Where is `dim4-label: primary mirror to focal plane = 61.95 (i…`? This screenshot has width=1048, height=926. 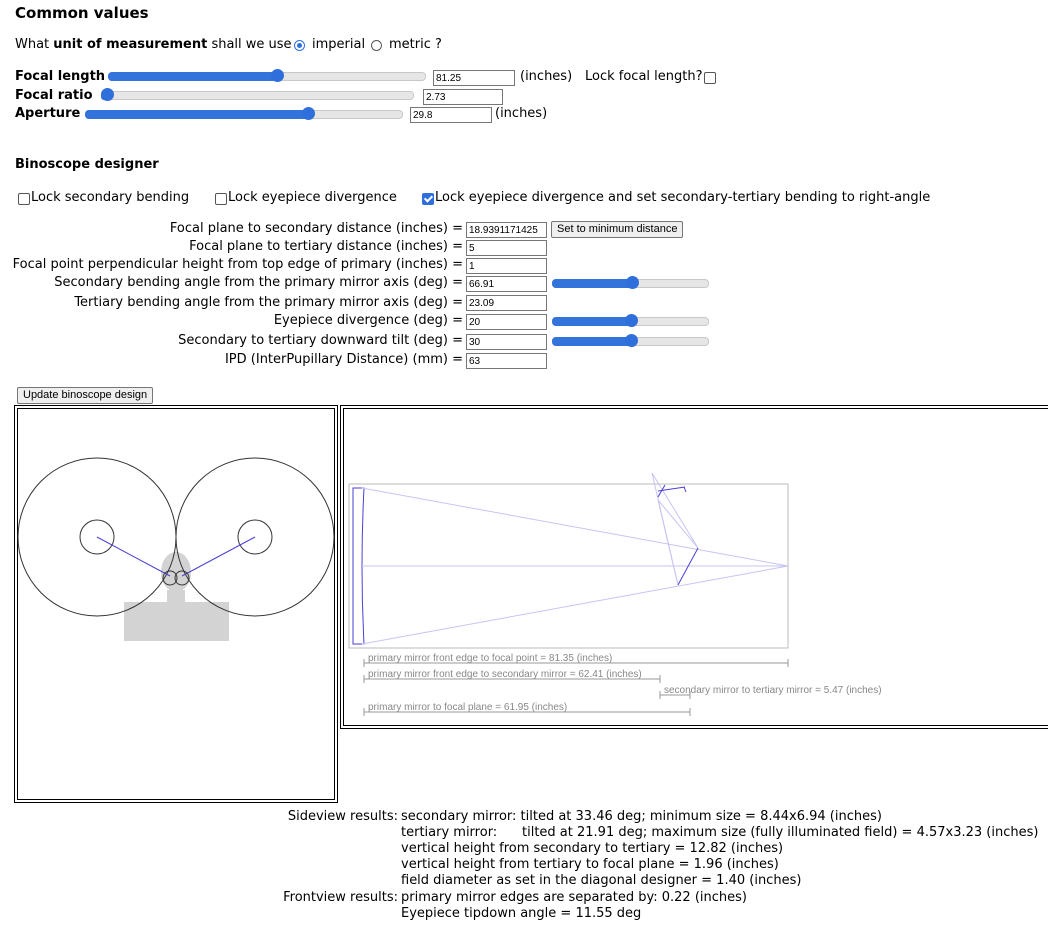
dim4-label: primary mirror to focal plane = 61.95 (i… is located at coordinates (467, 707).